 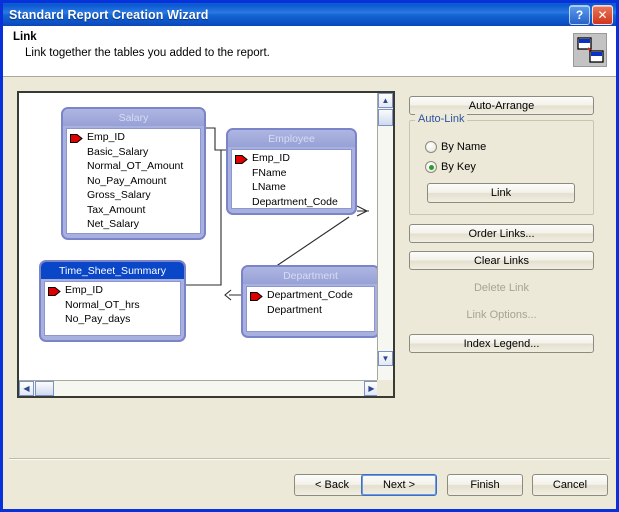 I want to click on next-button: Next >, so click(x=399, y=485).